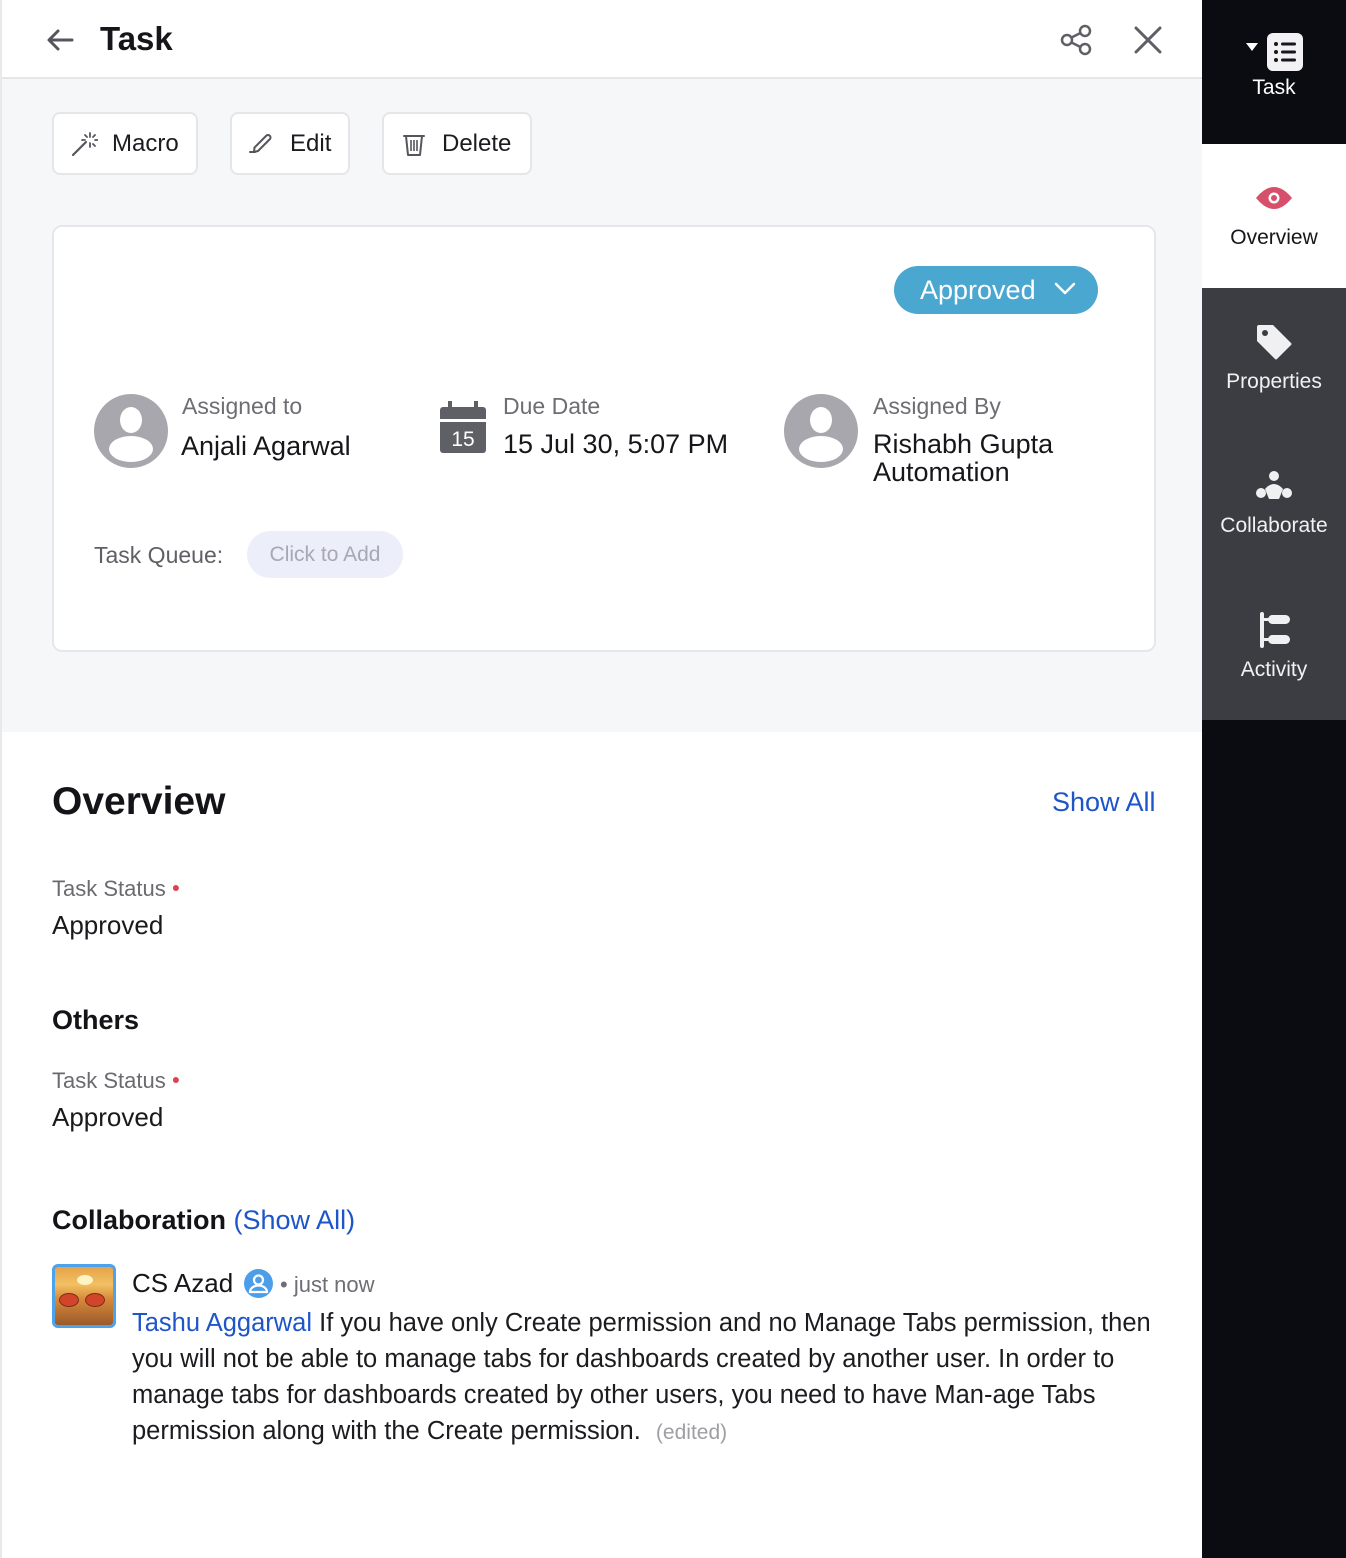 The width and height of the screenshot is (1346, 1558). What do you see at coordinates (1285, 52) in the screenshot?
I see `list-icon` at bounding box center [1285, 52].